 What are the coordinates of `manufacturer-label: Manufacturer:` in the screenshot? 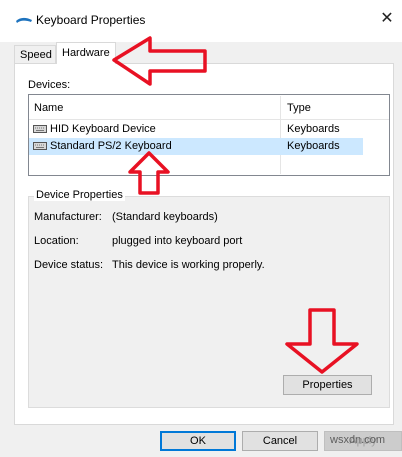 It's located at (68, 217).